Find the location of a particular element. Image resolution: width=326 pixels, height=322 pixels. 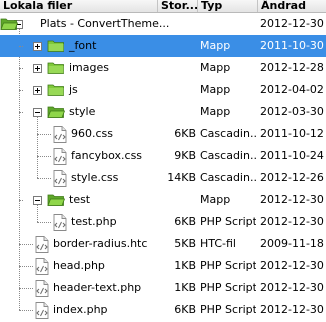

folder-row: style Mapp 2012-03-30 0 is located at coordinates (163, 112).